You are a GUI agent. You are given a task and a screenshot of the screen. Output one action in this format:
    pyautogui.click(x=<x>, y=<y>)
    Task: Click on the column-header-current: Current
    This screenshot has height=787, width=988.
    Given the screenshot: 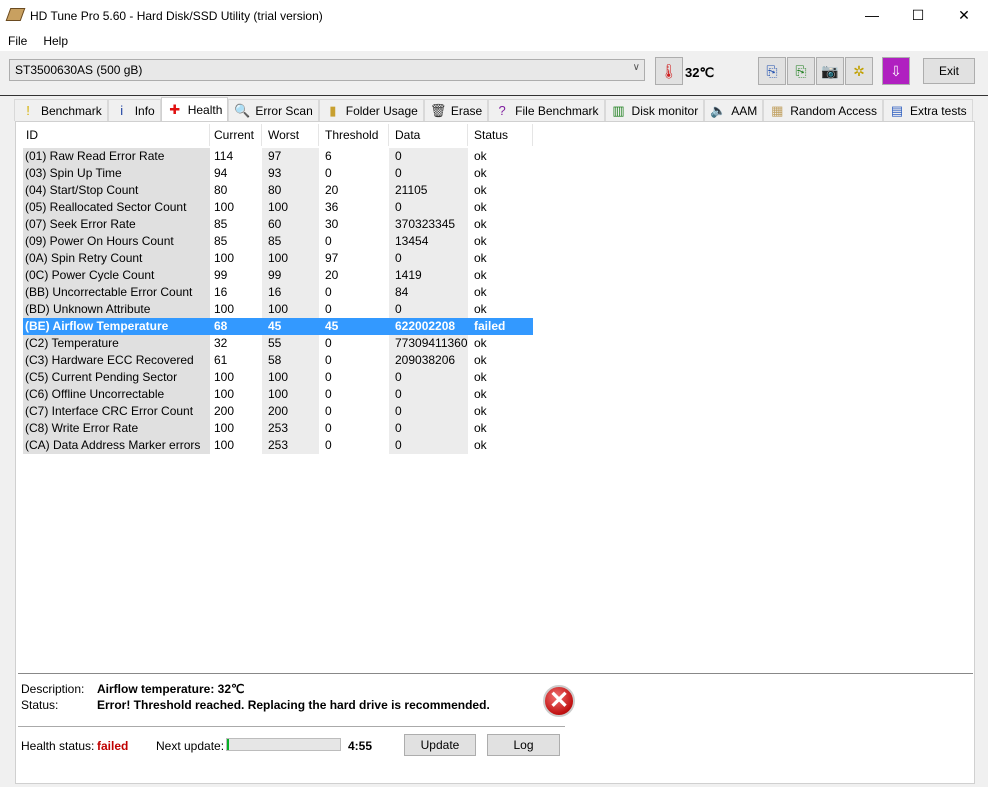 What is the action you would take?
    pyautogui.click(x=235, y=135)
    